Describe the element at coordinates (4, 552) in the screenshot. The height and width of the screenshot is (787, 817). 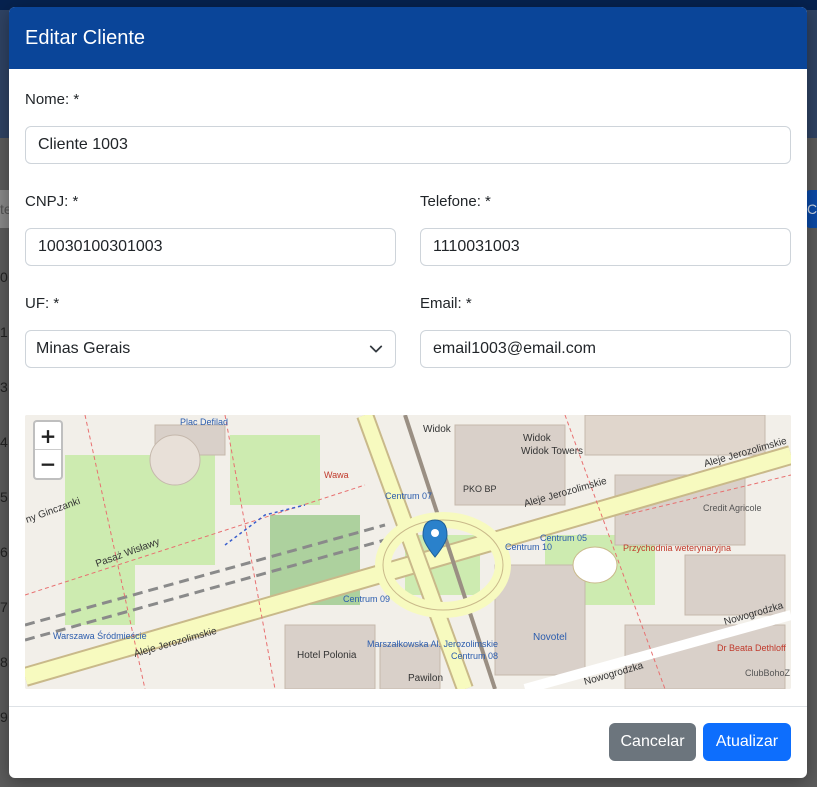
I see `background-row-number: 6` at that location.